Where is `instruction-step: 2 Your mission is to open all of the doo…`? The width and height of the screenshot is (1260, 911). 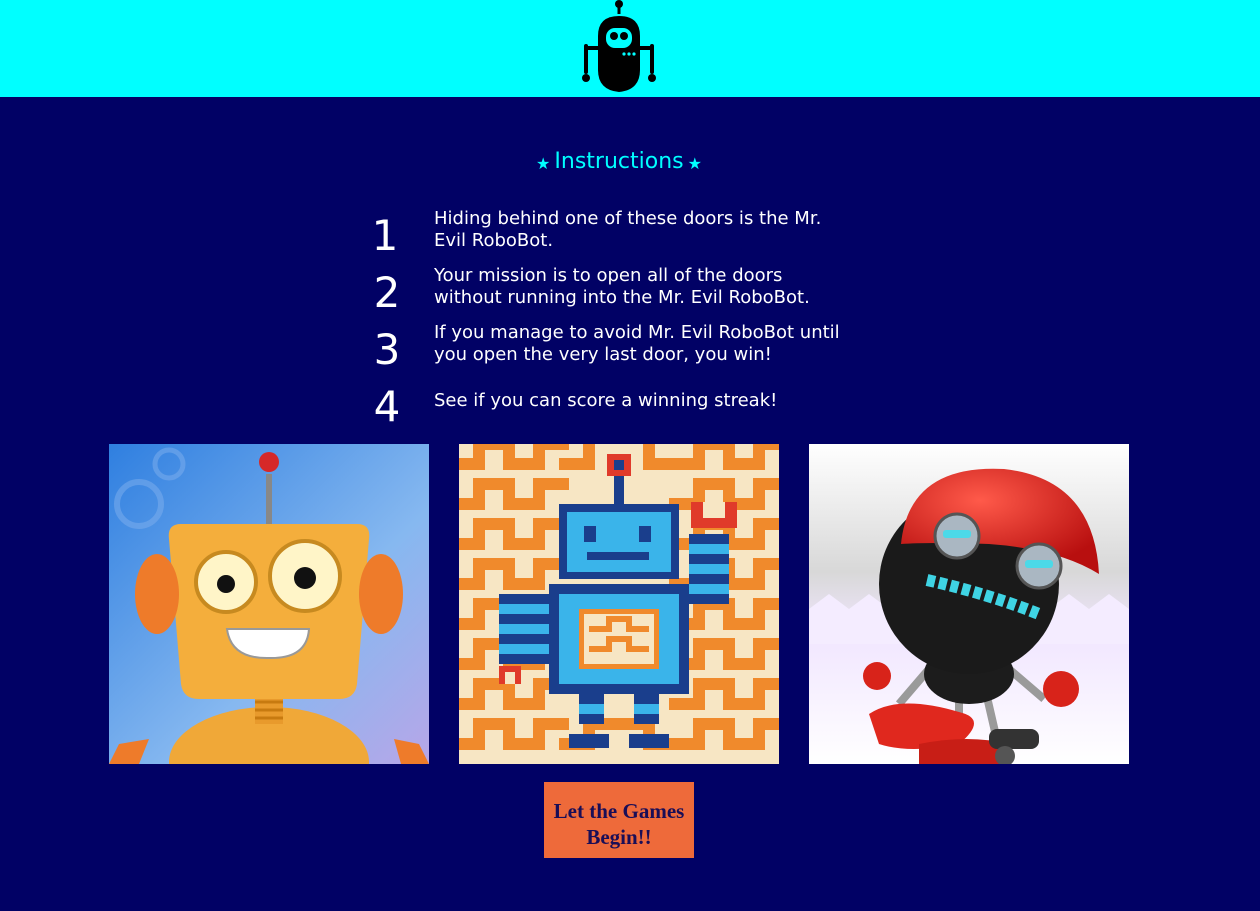
instruction-step: 2 Your mission is to open all of the doo… is located at coordinates (614, 290).